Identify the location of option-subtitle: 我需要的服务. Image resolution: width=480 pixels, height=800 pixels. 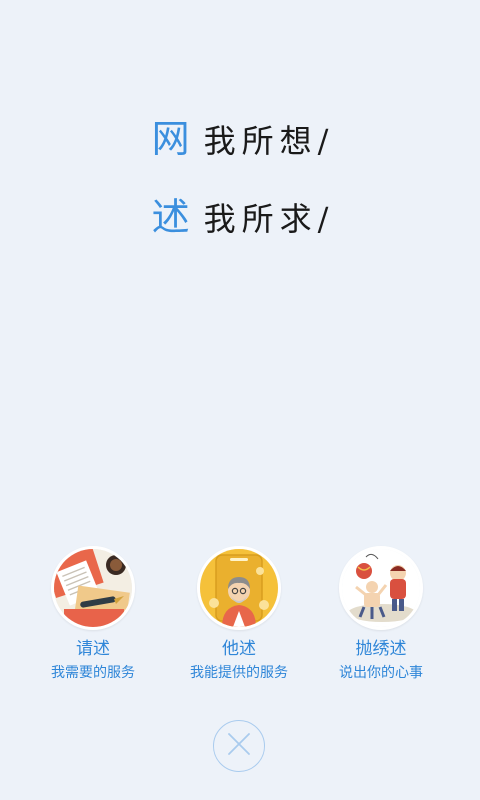
(93, 673).